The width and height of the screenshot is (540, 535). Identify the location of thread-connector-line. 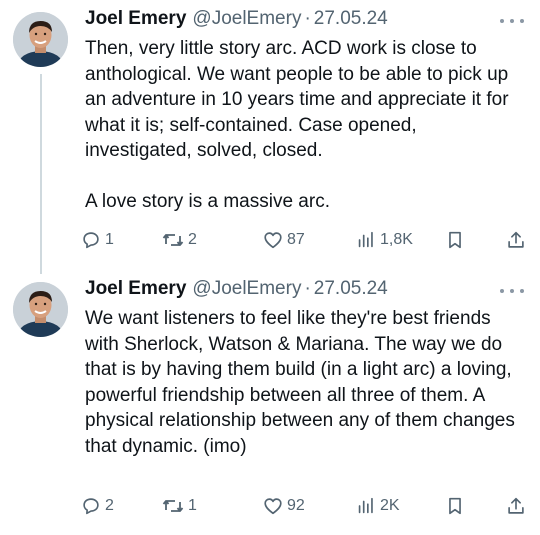
(41, 174).